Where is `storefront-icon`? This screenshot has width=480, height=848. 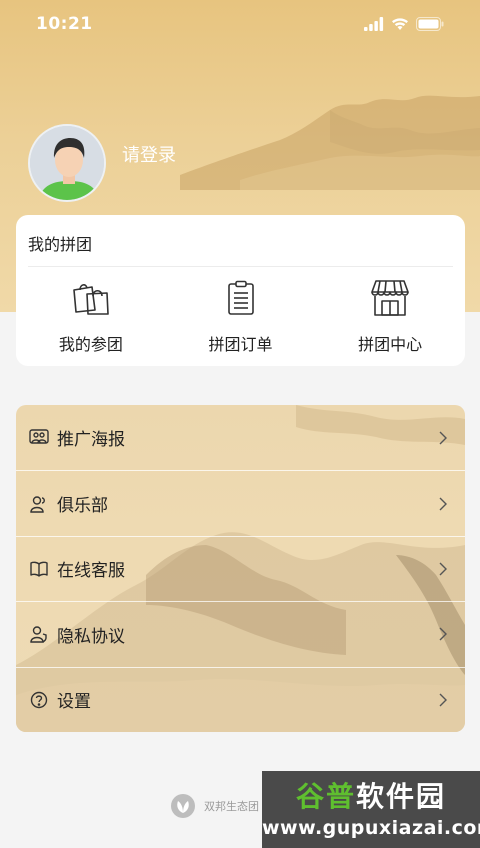
storefront-icon is located at coordinates (390, 298).